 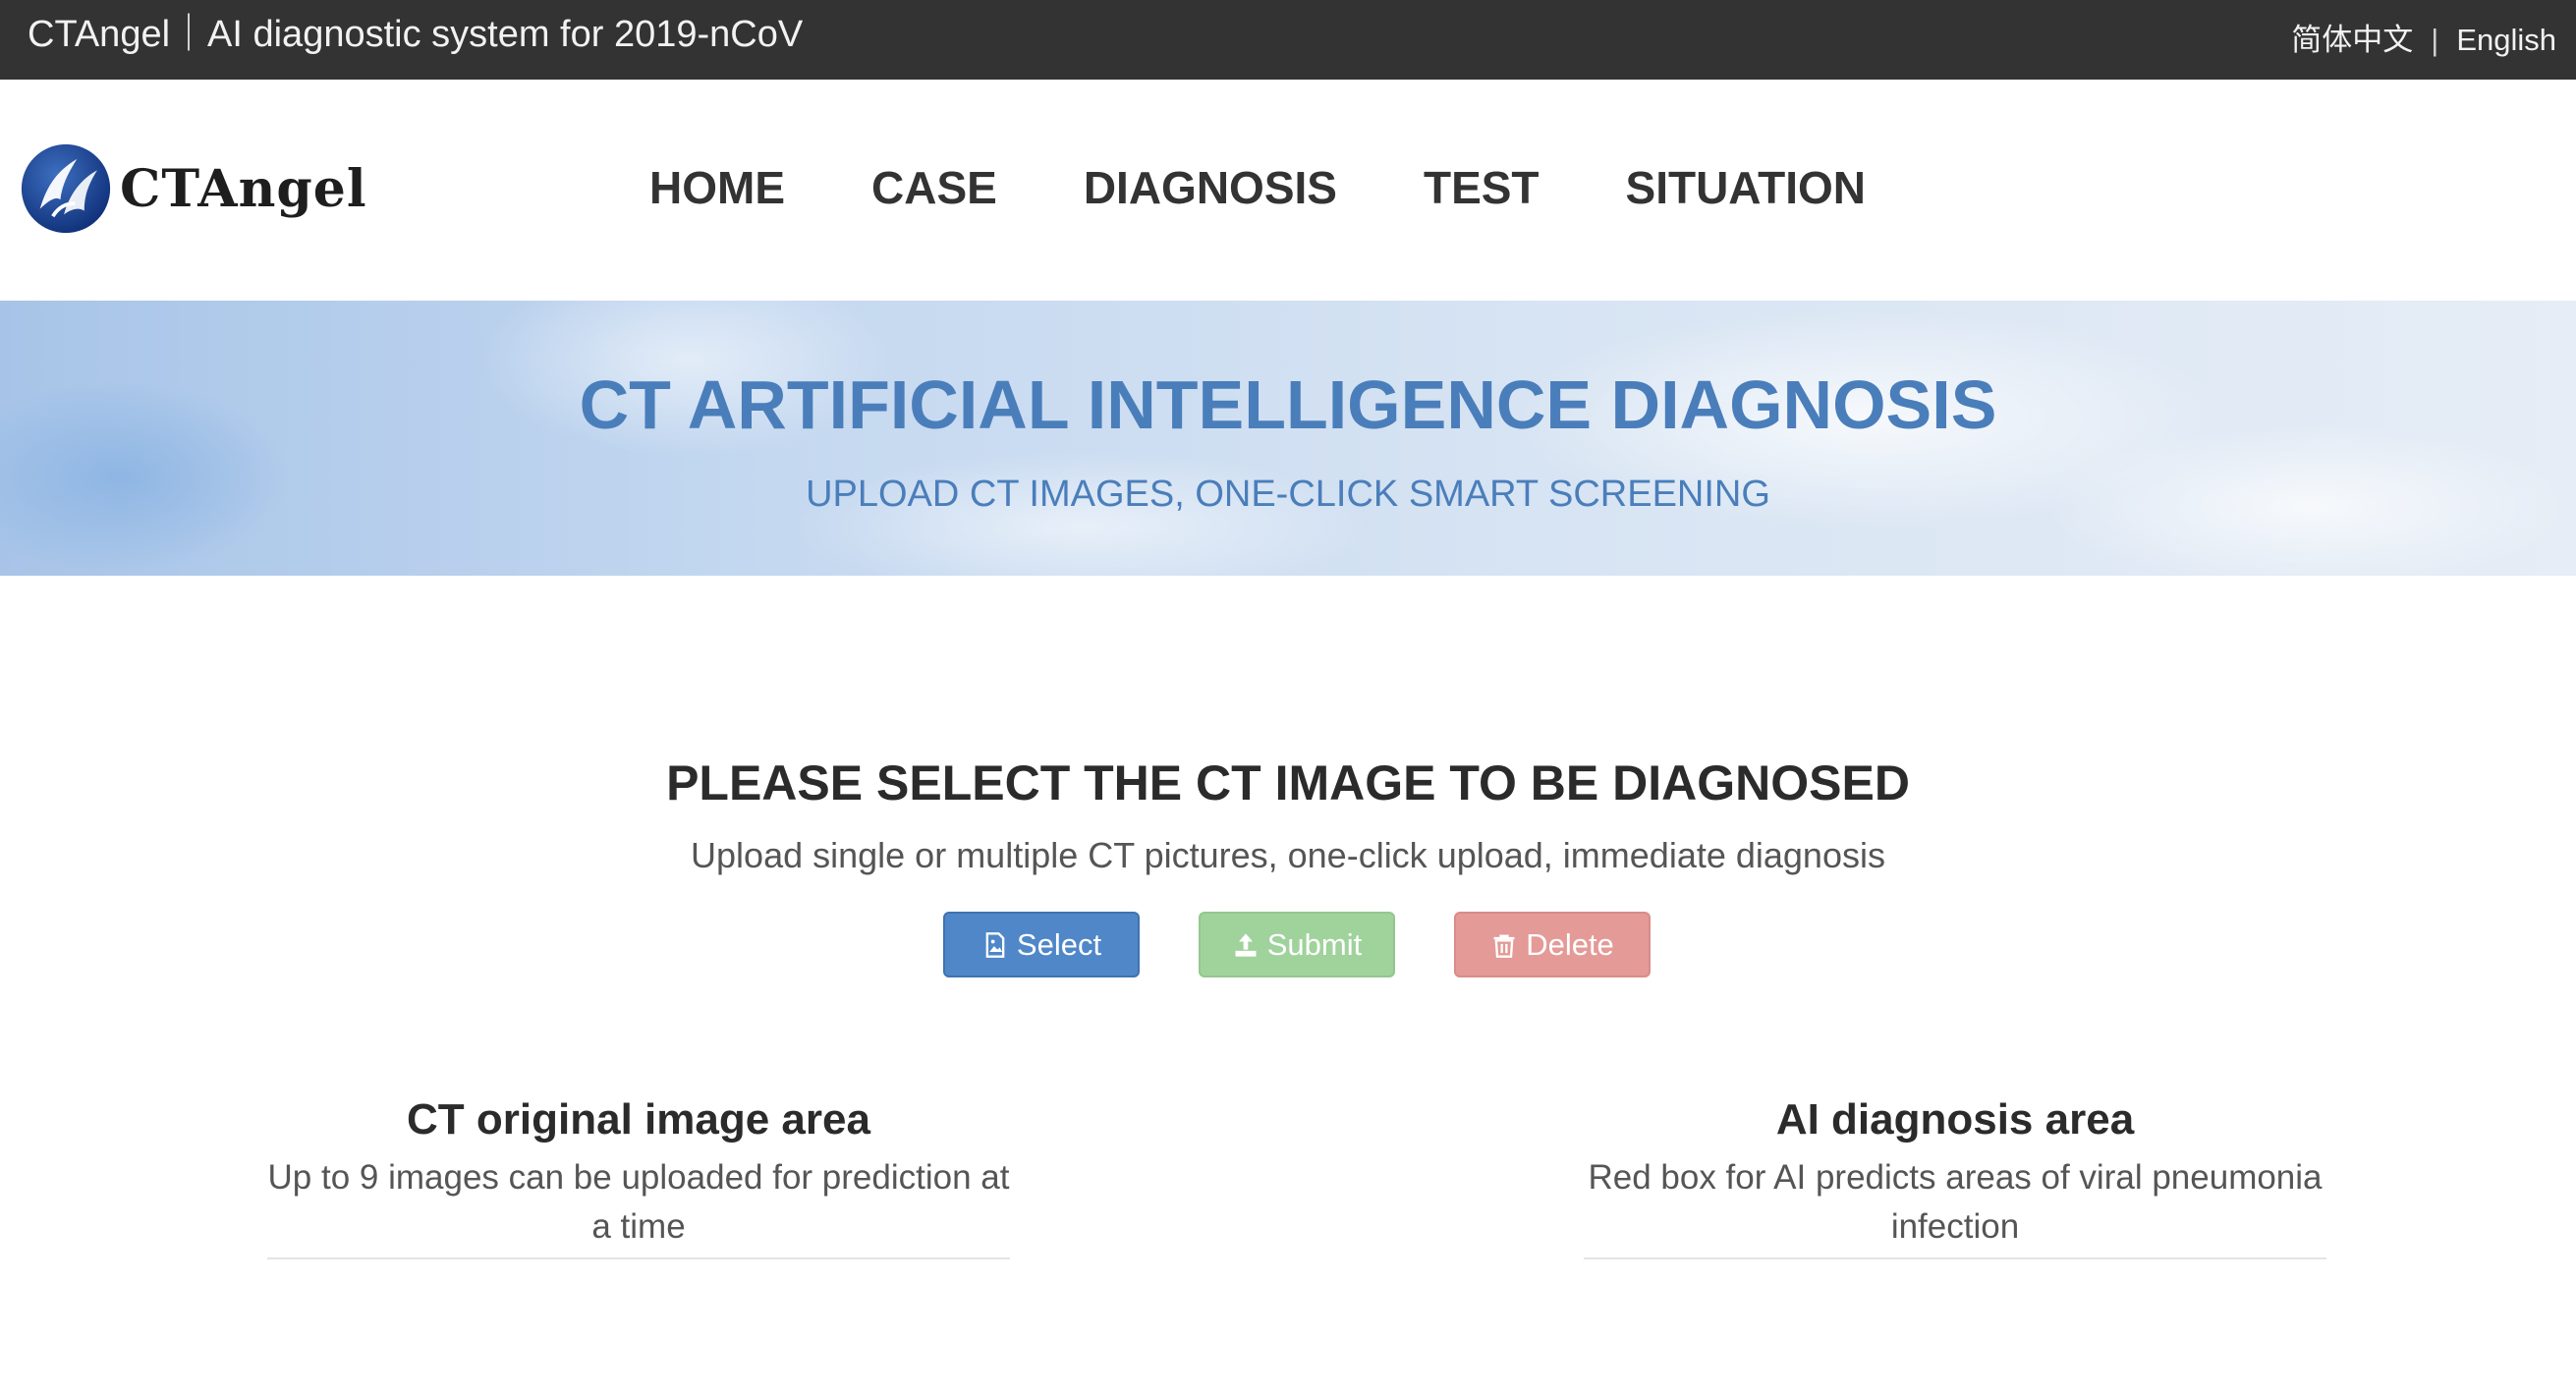 What do you see at coordinates (1482, 188) in the screenshot?
I see `nav-test: TEST` at bounding box center [1482, 188].